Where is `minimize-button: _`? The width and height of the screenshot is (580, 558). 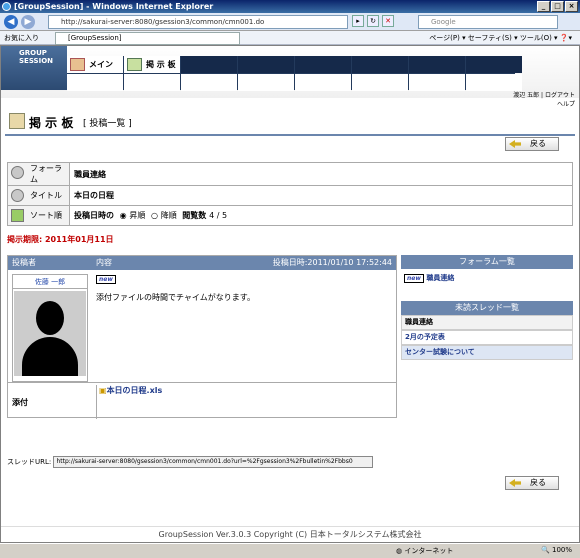 minimize-button: _ is located at coordinates (543, 6).